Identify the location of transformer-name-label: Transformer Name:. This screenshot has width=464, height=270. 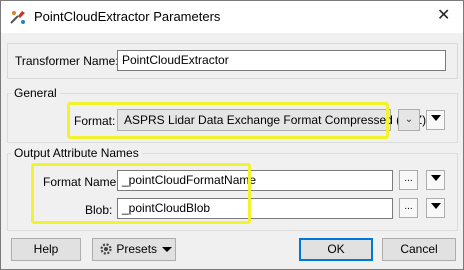
(67, 61).